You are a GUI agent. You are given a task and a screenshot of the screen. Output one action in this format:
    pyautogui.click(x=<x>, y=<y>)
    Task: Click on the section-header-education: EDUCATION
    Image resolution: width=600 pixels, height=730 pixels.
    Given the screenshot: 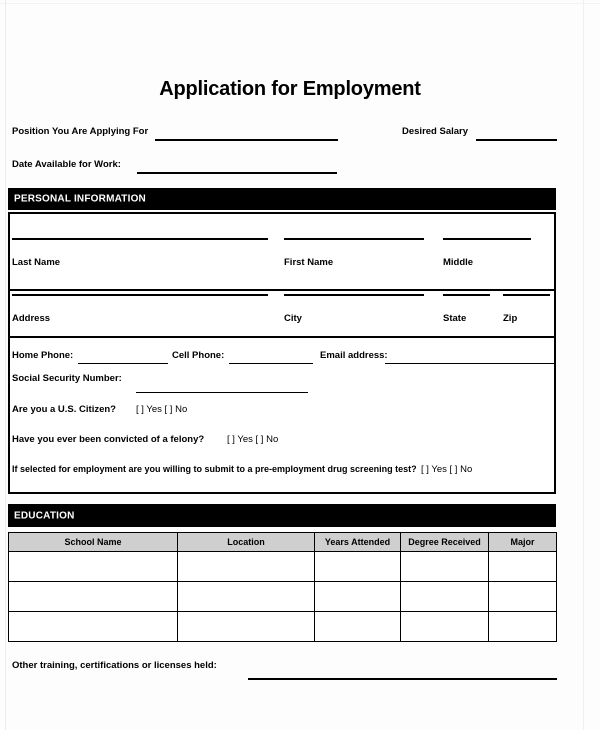 What is the action you would take?
    pyautogui.click(x=282, y=515)
    